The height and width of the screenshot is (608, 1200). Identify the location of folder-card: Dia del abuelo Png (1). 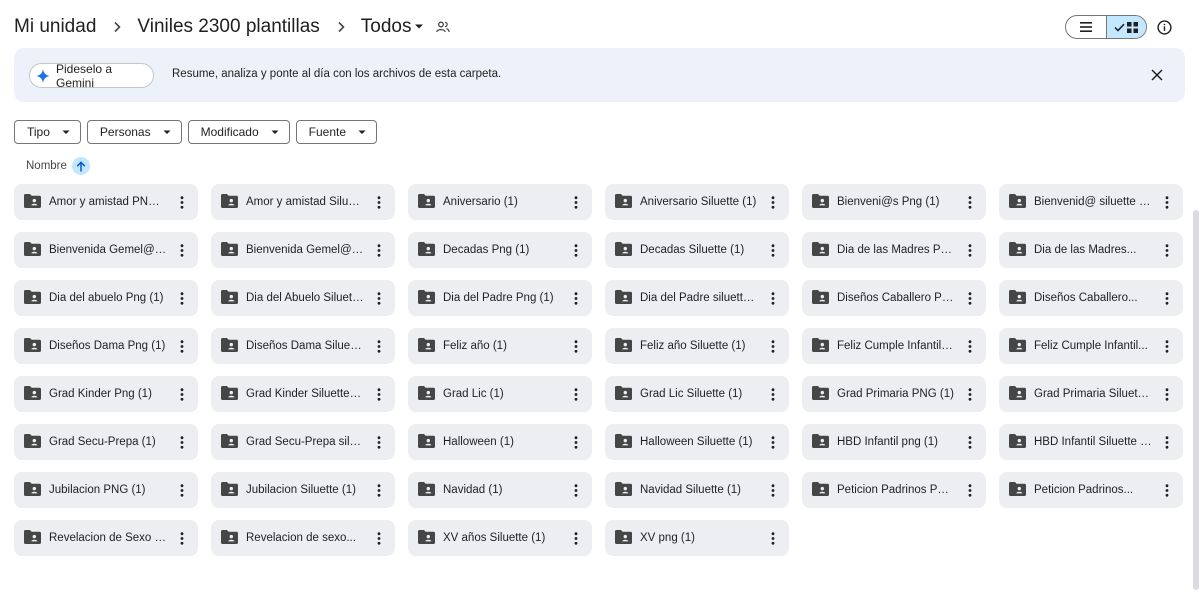
(106, 298).